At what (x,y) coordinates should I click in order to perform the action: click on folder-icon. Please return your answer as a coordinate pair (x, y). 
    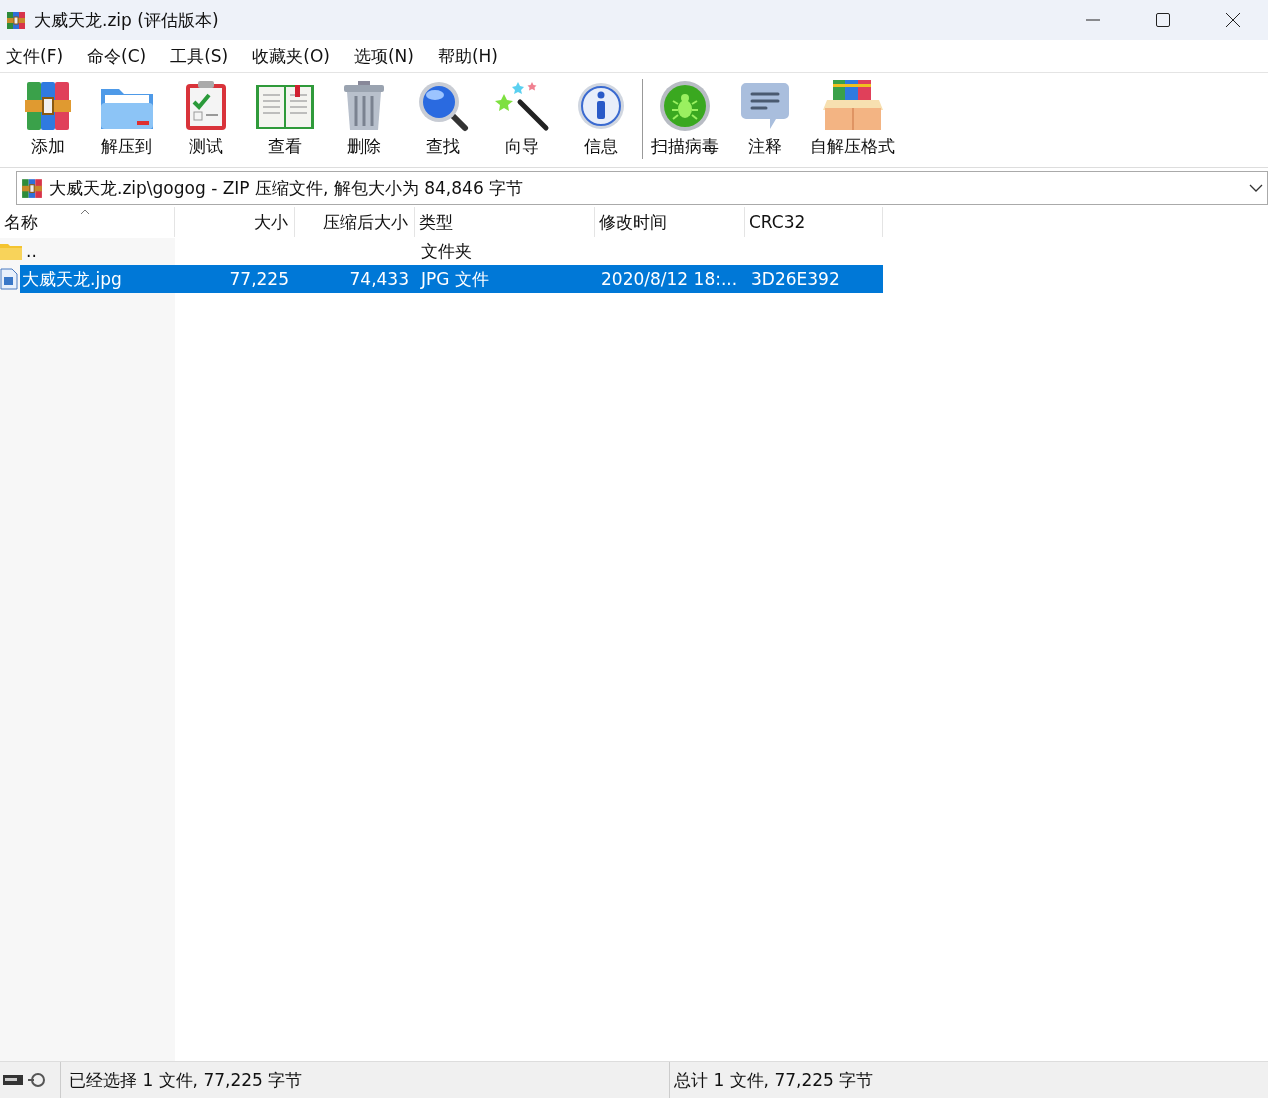
    Looking at the image, I should click on (11, 251).